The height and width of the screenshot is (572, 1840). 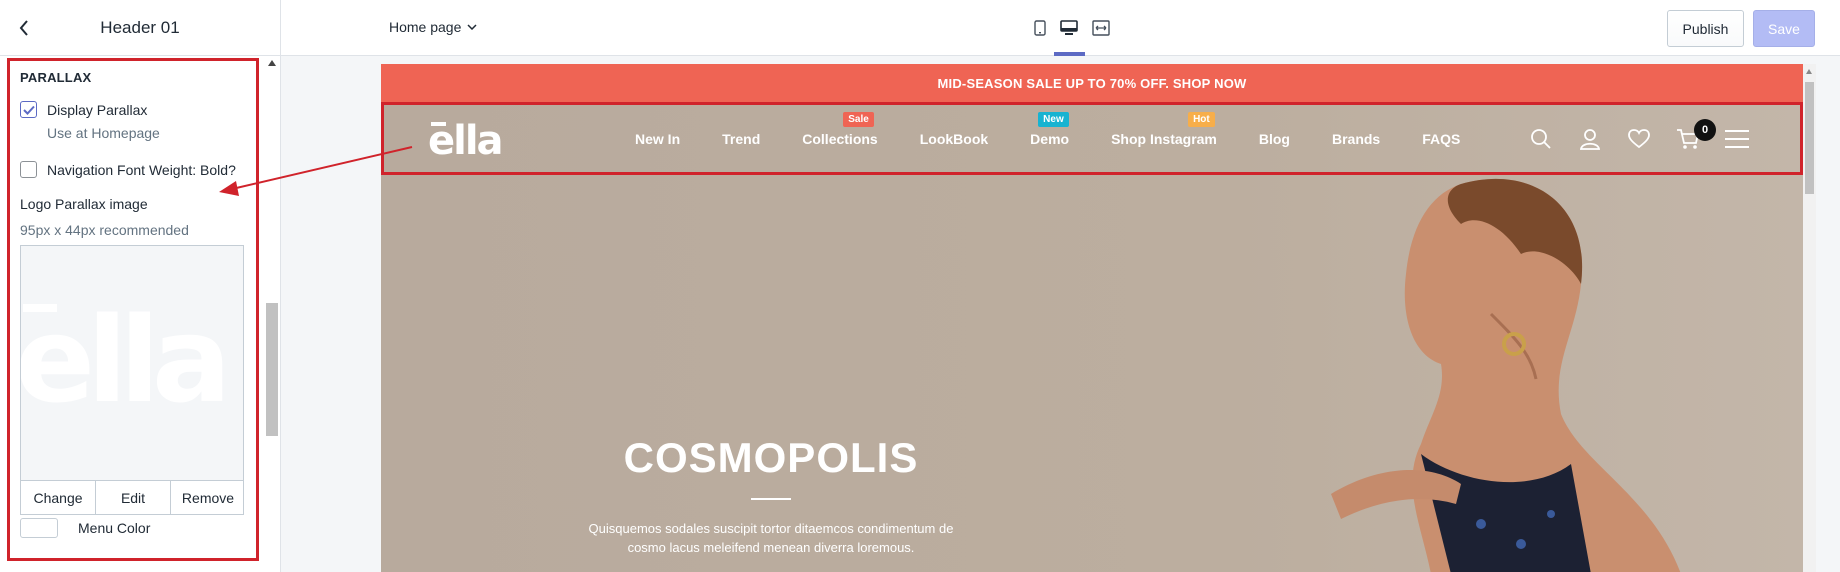 What do you see at coordinates (114, 528) in the screenshot?
I see `menu-color-label: Menu Color` at bounding box center [114, 528].